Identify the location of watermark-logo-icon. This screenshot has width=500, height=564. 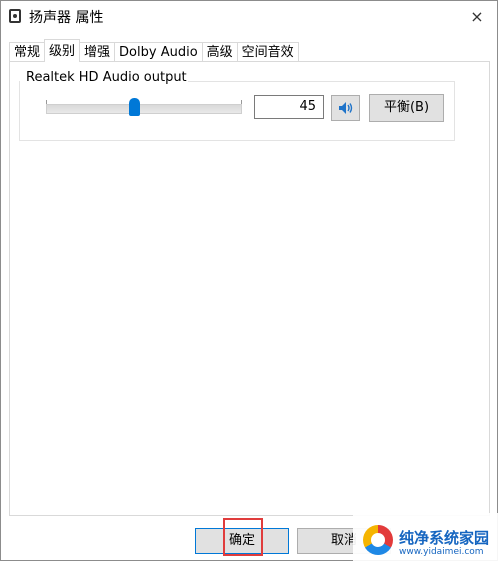
(378, 540).